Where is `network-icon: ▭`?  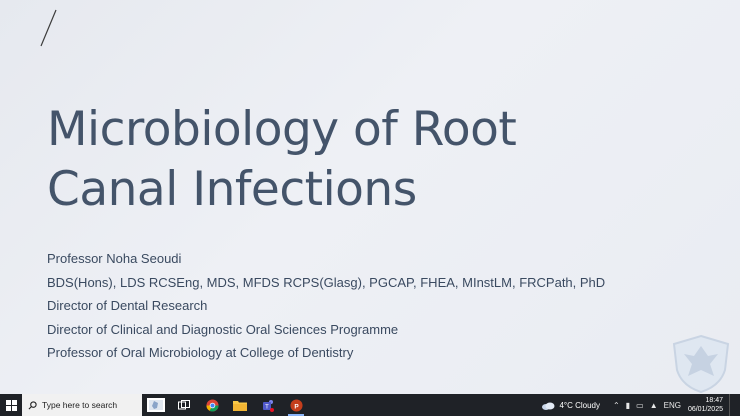 network-icon: ▭ is located at coordinates (640, 405).